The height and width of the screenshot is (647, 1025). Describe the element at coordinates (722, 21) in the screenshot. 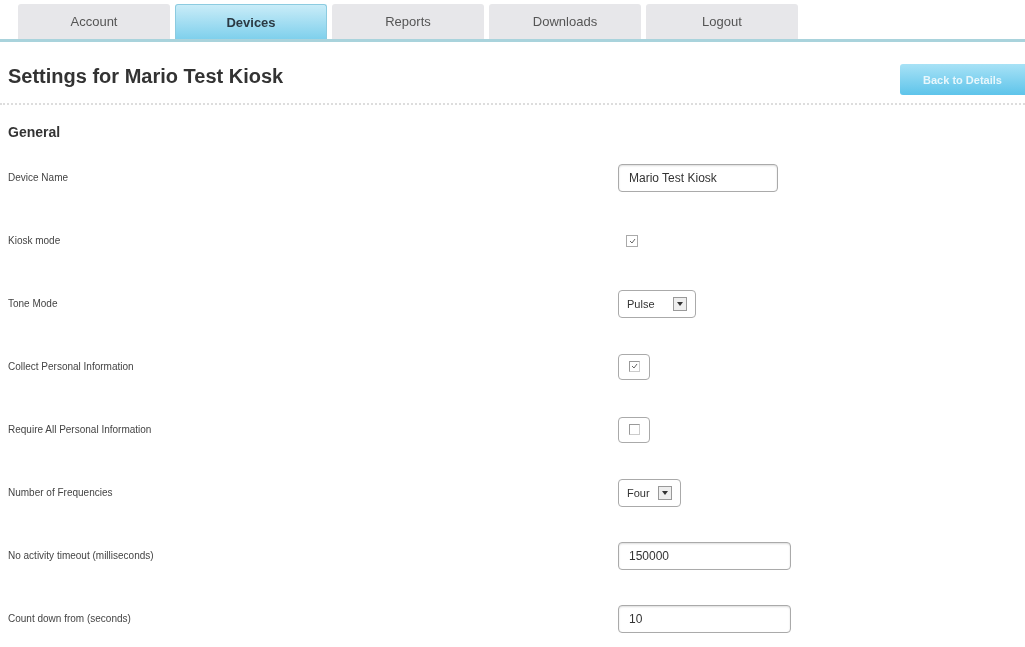

I see `tab: Logout` at that location.